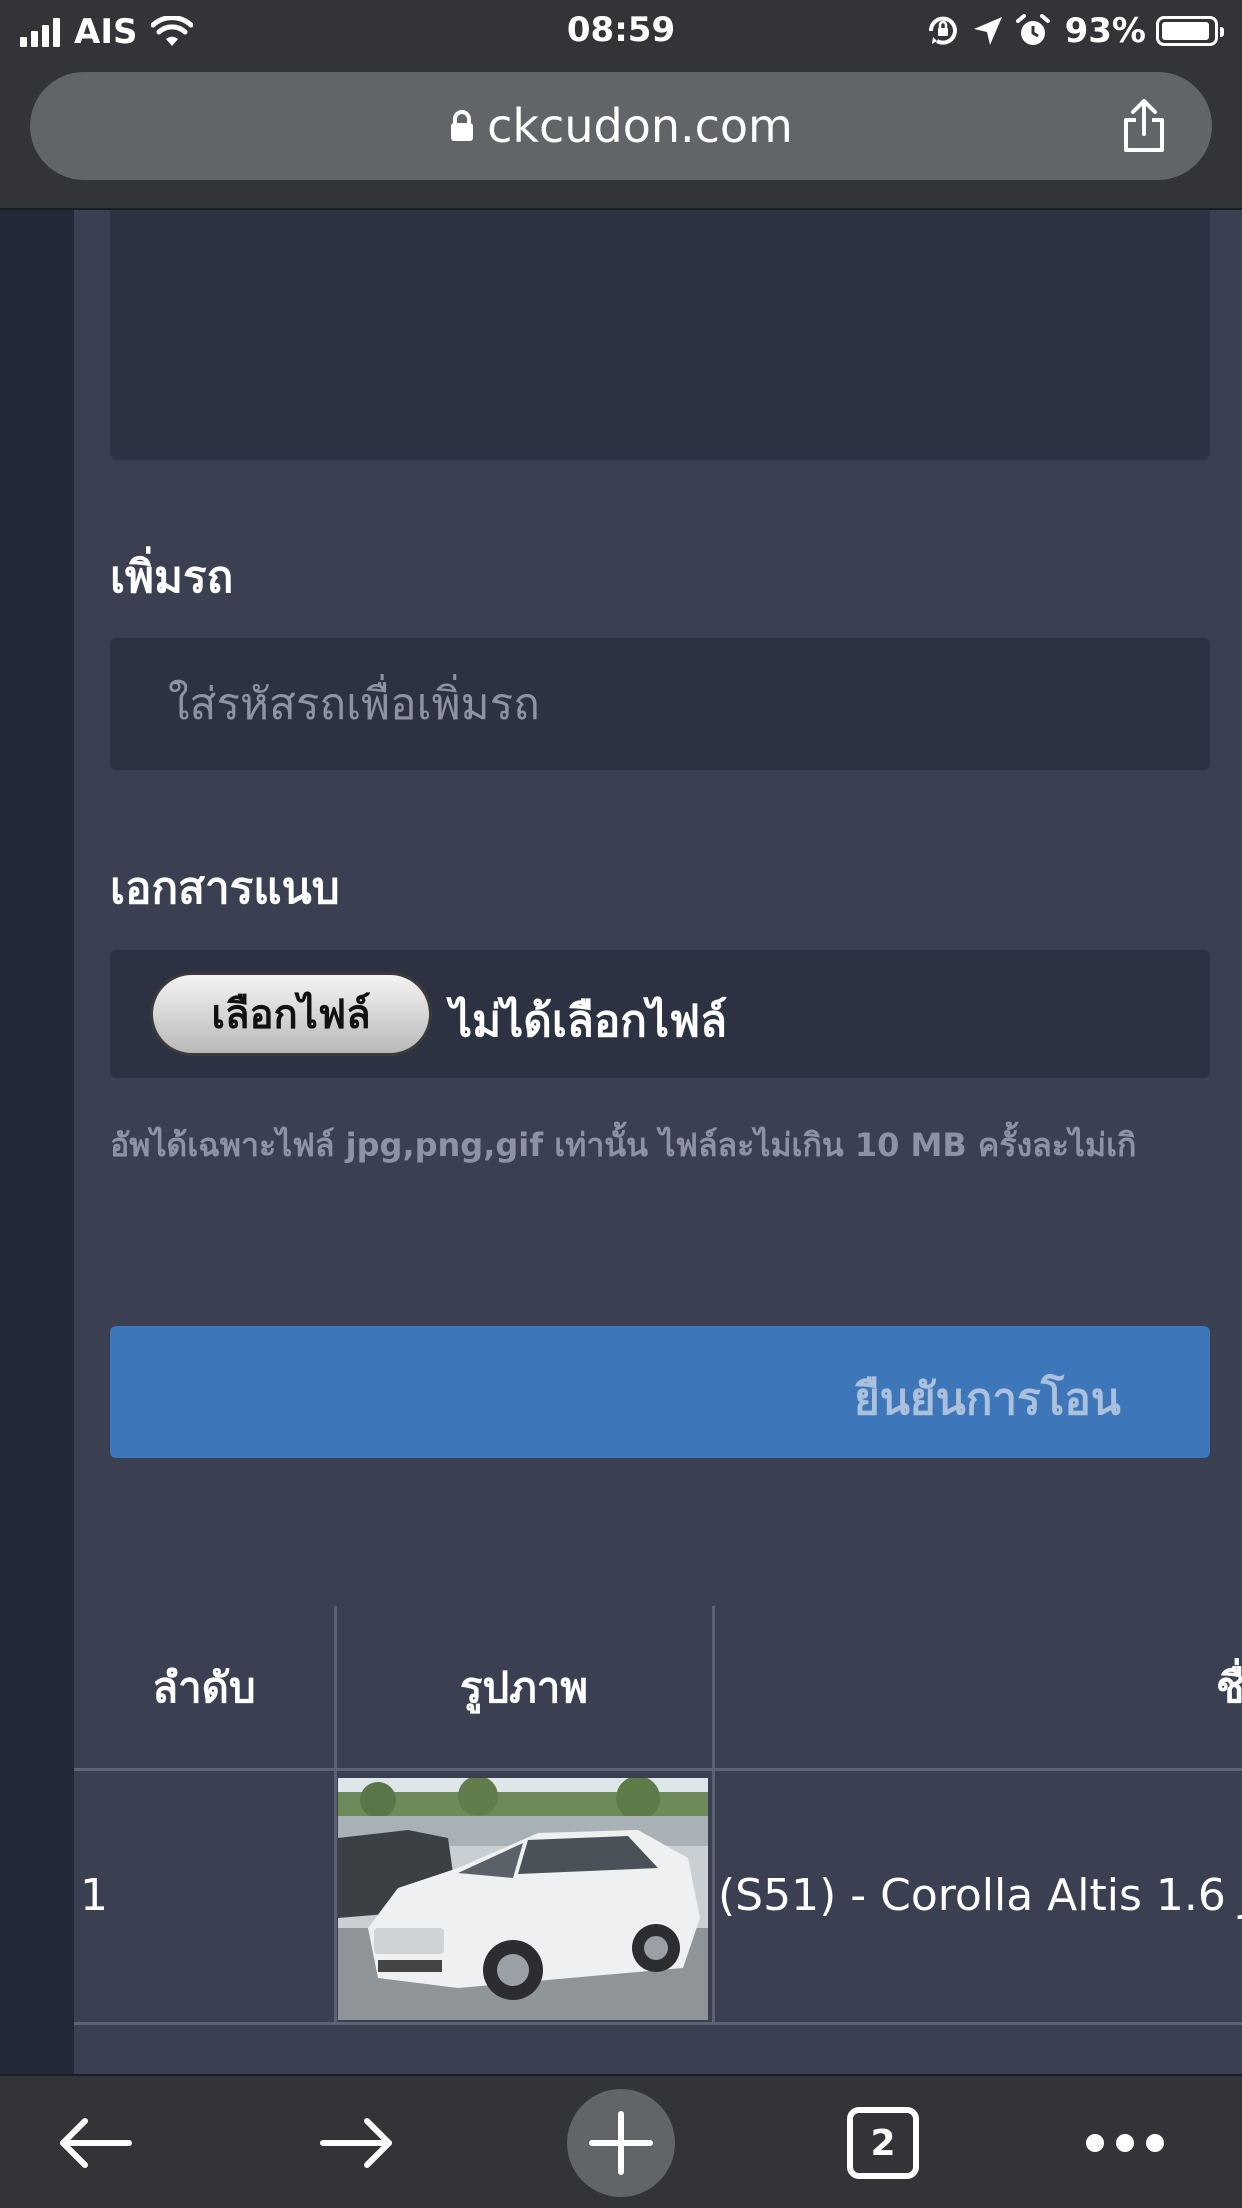  Describe the element at coordinates (621, 31) in the screenshot. I see `status-bar: AIS 08:59 93%` at that location.